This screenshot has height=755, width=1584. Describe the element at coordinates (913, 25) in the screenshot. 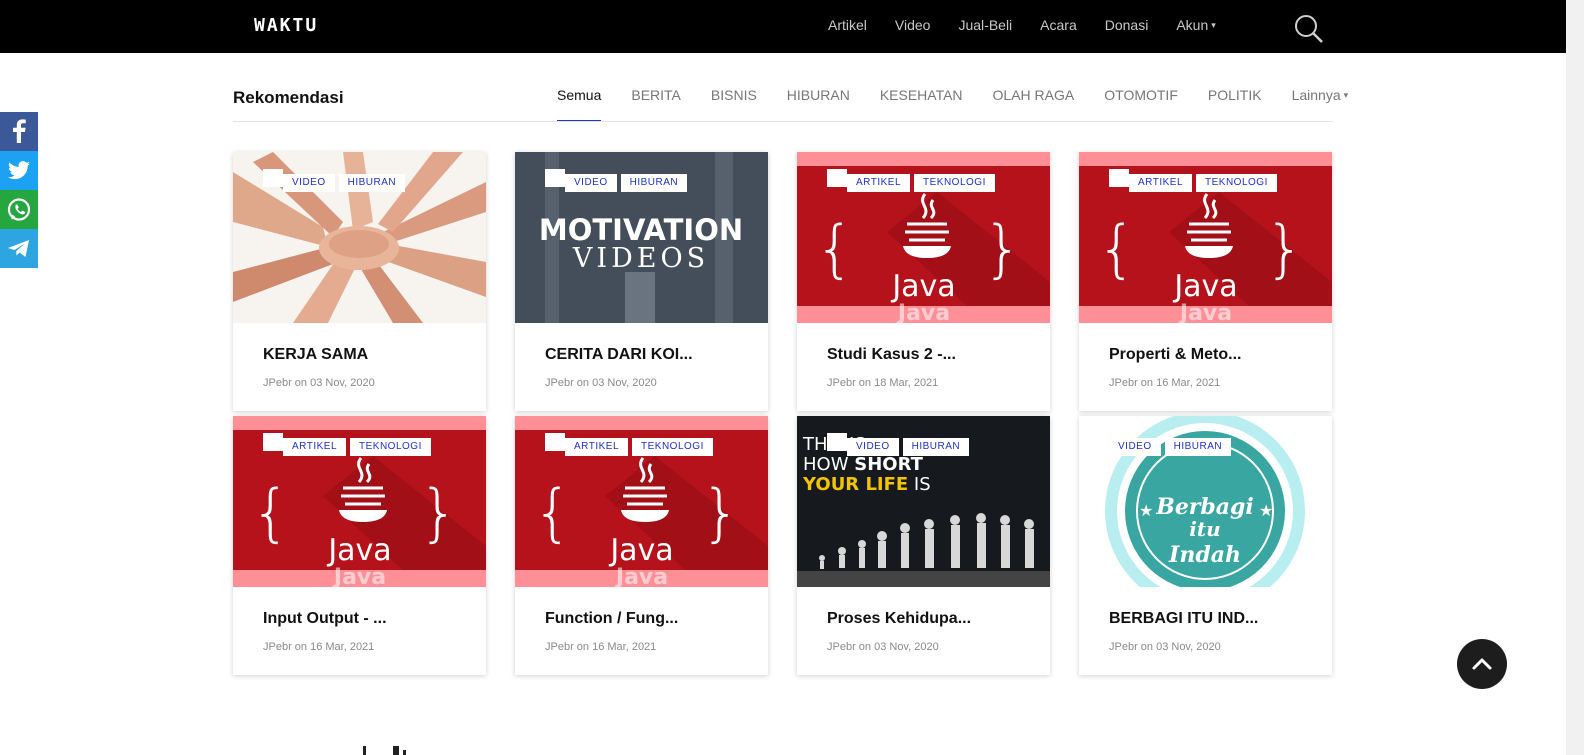

I see `nav-link-video: Video` at that location.